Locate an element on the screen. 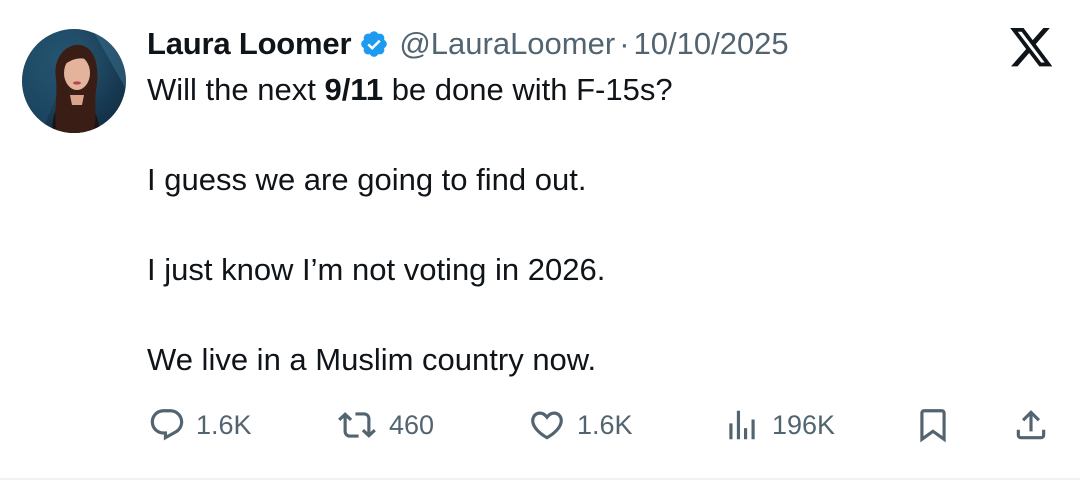  heart-icon is located at coordinates (547, 425).